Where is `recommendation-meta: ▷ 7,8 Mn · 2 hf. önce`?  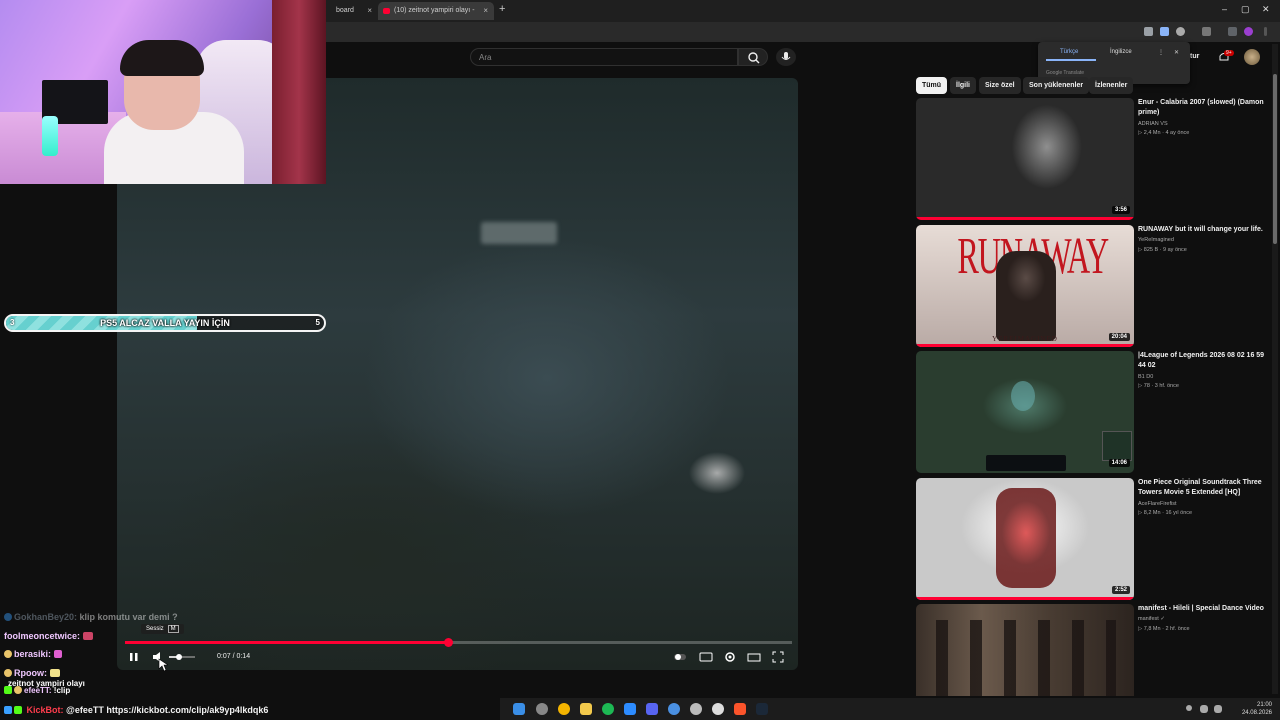 recommendation-meta: ▷ 7,8 Mn · 2 hf. önce is located at coordinates (1164, 629).